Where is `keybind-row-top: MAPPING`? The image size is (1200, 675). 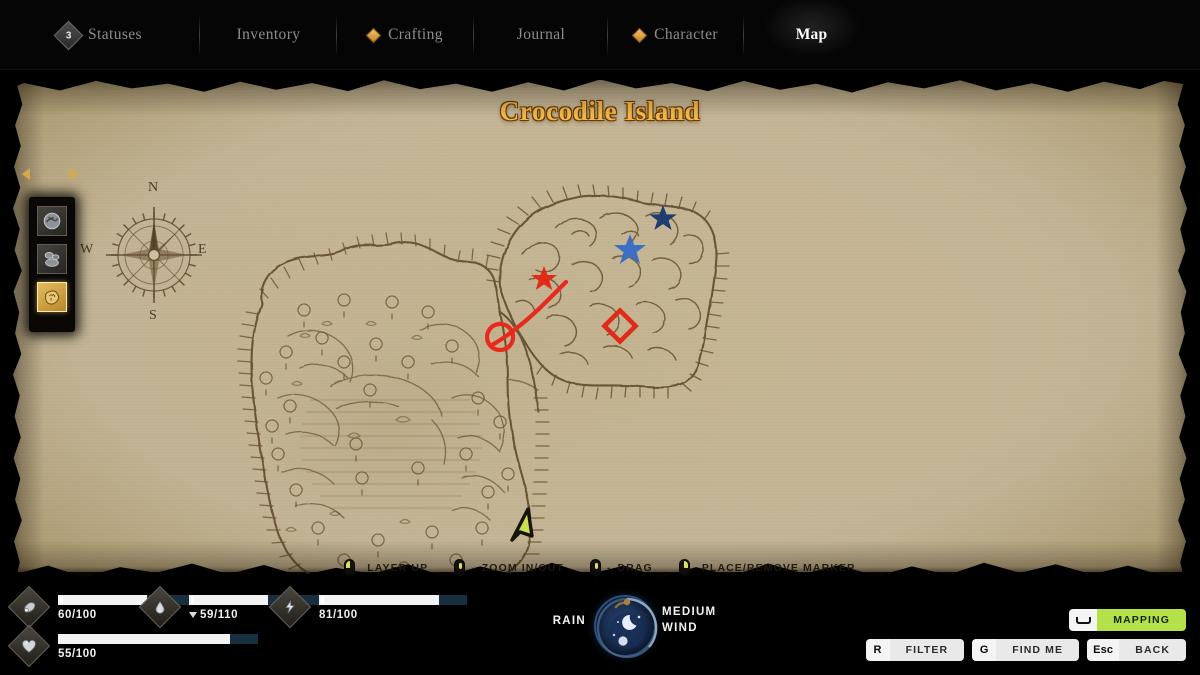 keybind-row-top: MAPPING is located at coordinates (1026, 620).